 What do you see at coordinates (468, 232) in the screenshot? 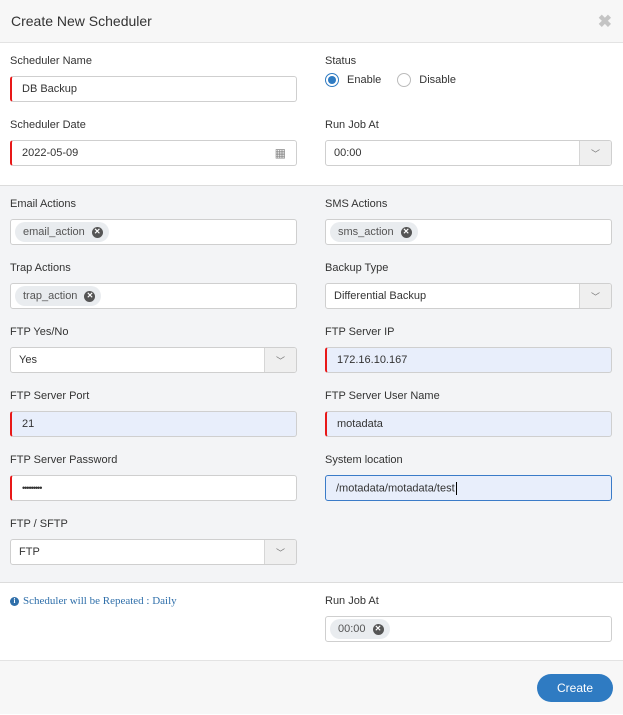
I see `sms-actions-input: sms_action ✕` at bounding box center [468, 232].